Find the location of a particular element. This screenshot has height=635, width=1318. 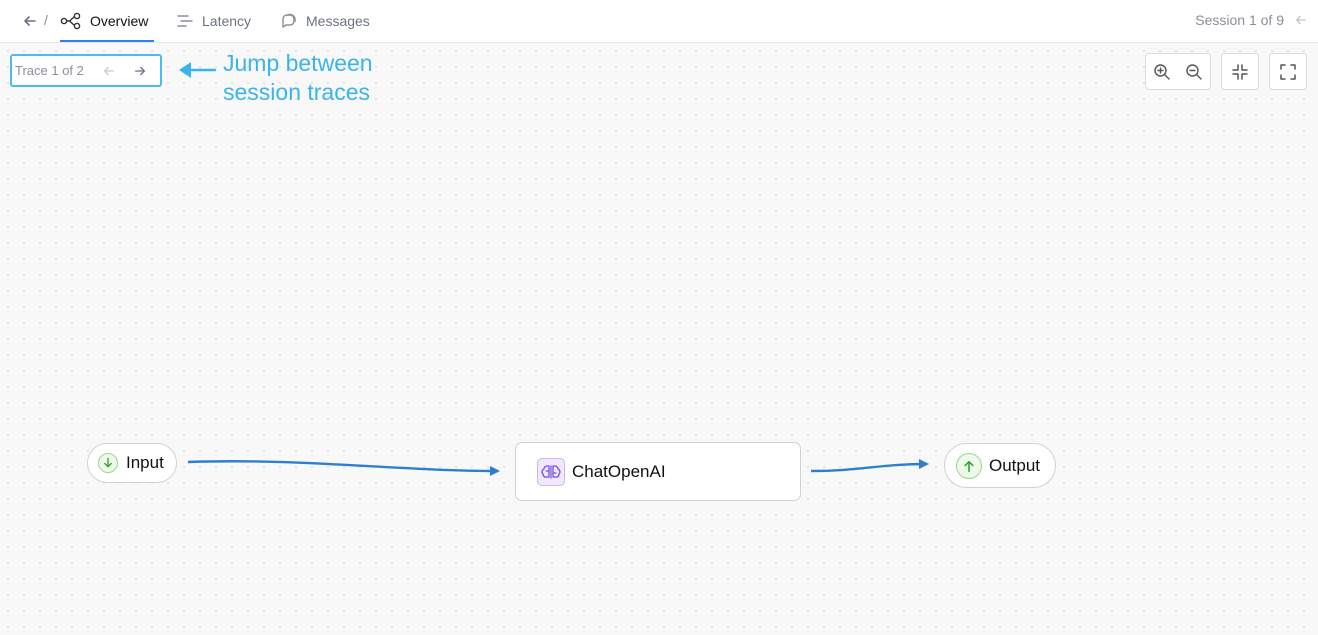

zoom-controls is located at coordinates (1178, 71).